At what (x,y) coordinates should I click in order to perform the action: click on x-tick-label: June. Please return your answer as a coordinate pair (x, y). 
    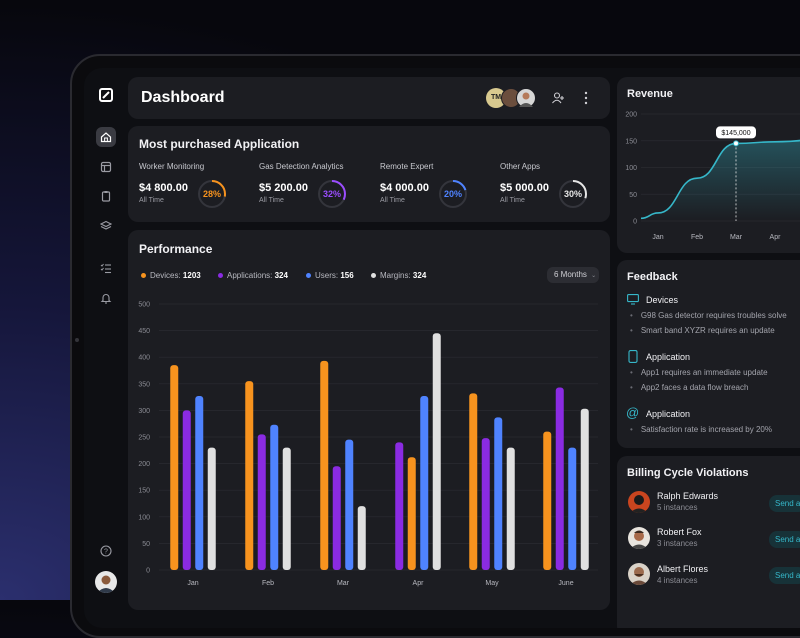
    Looking at the image, I should click on (565, 583).